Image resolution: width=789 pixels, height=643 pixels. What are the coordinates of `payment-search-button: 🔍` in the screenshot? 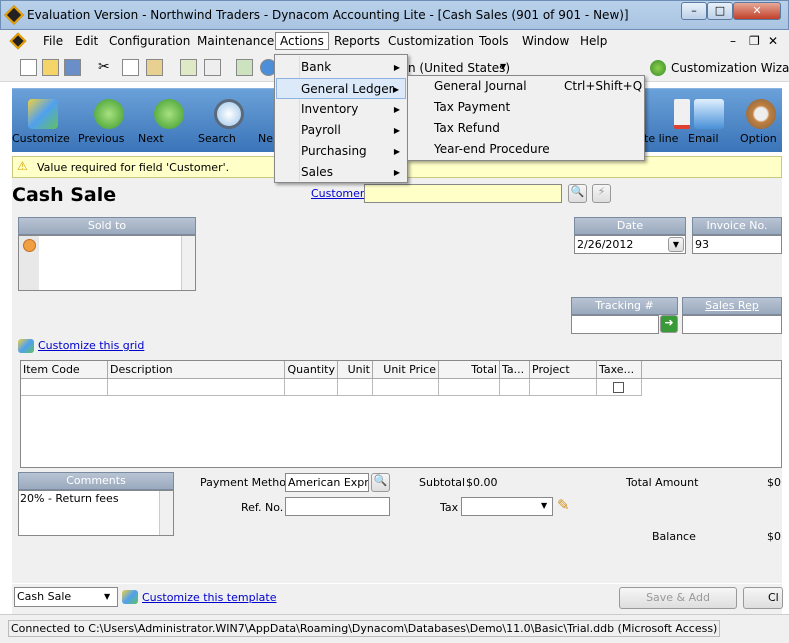 It's located at (380, 482).